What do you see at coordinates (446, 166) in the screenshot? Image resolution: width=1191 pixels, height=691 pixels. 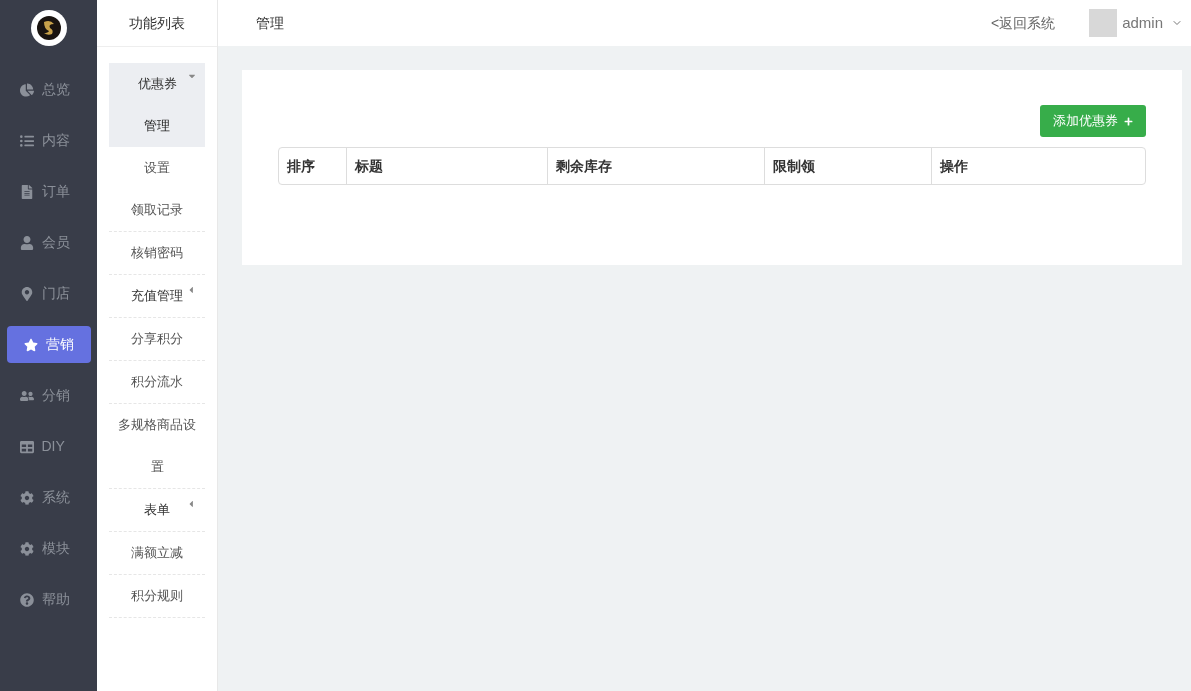 I see `column-header: 标题` at bounding box center [446, 166].